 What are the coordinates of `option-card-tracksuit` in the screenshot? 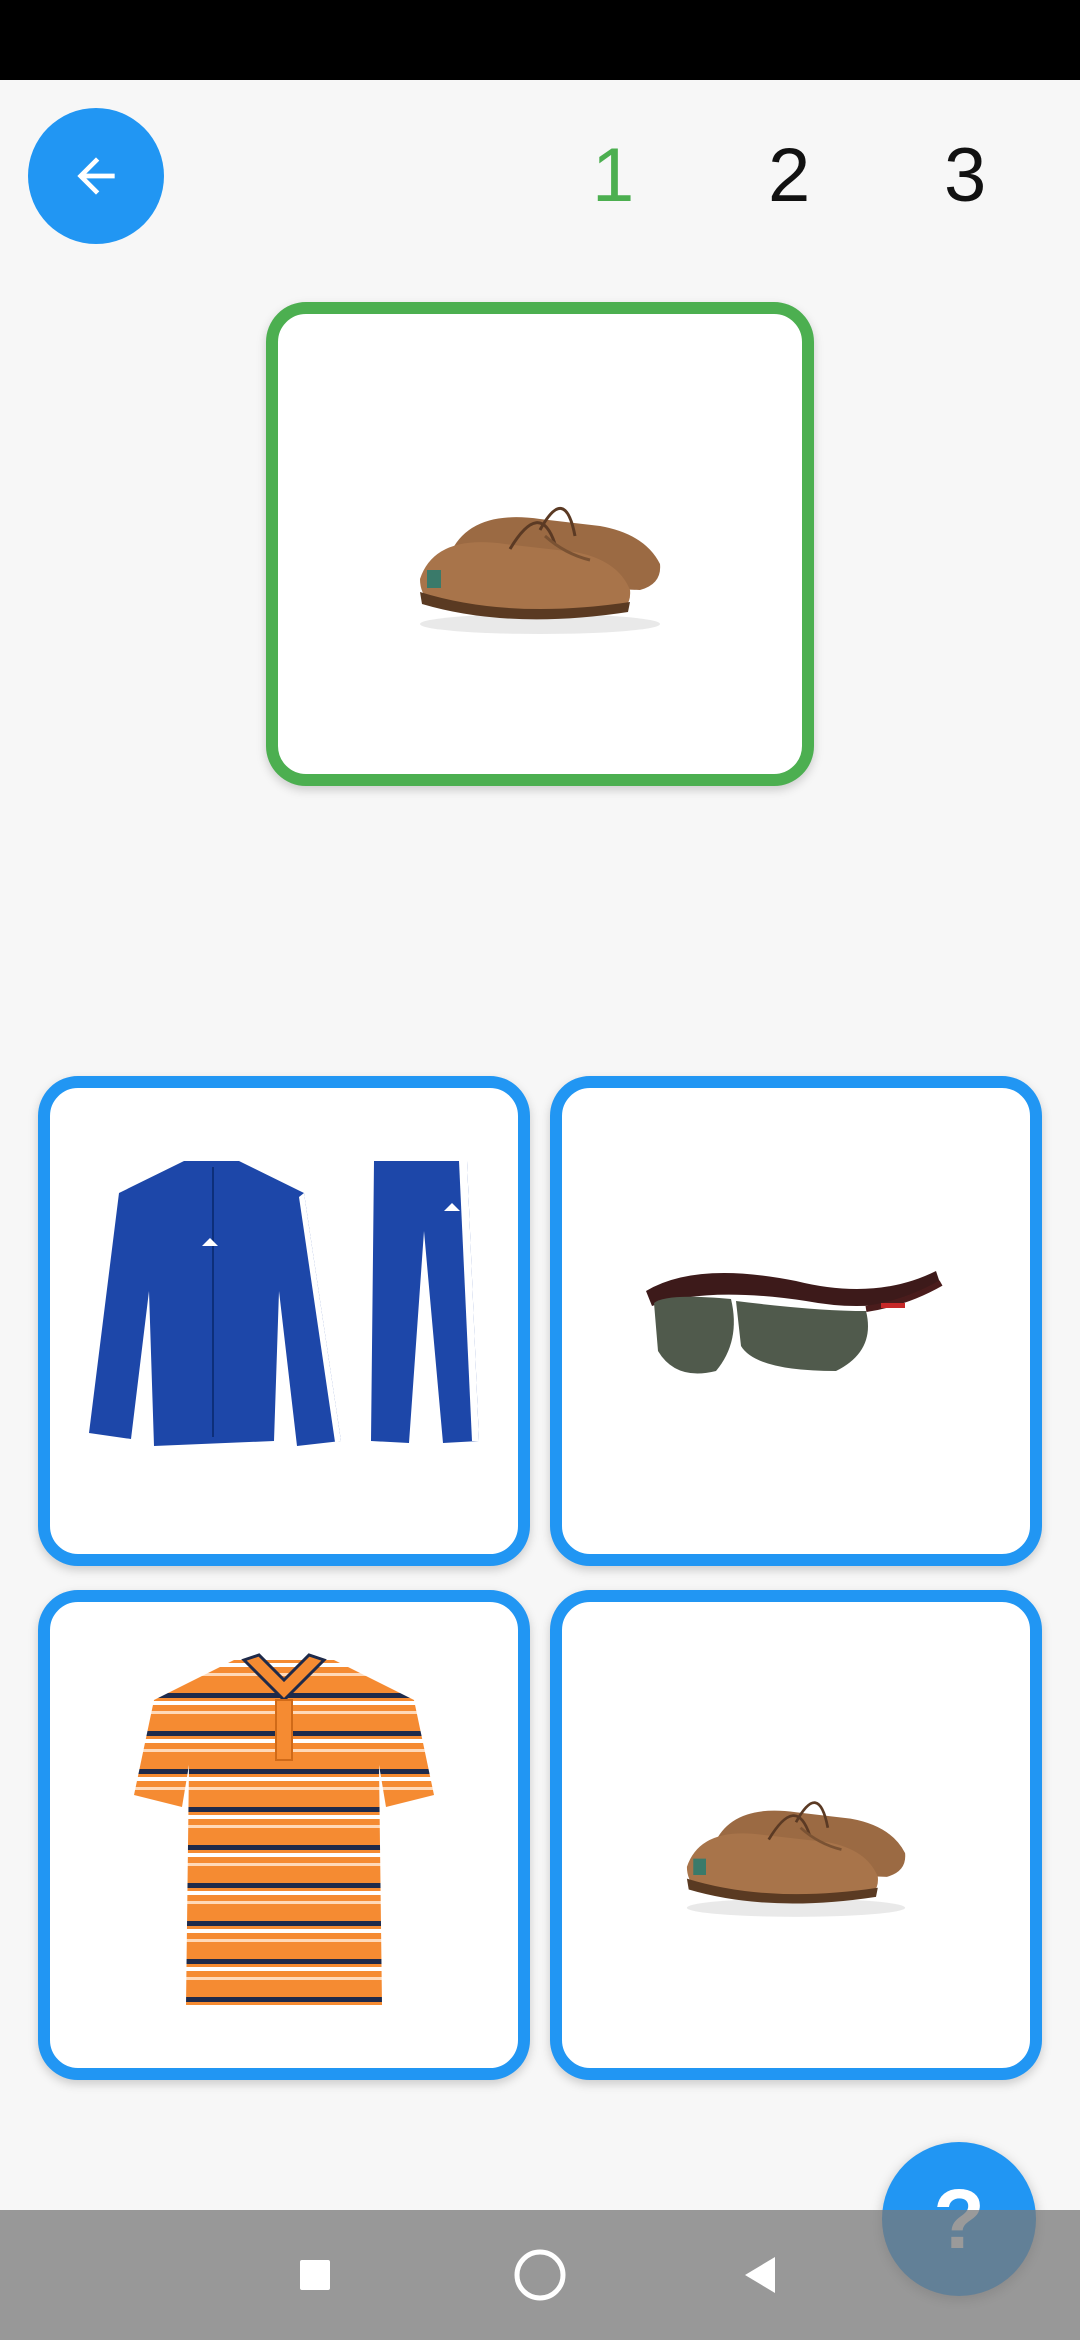 It's located at (284, 1321).